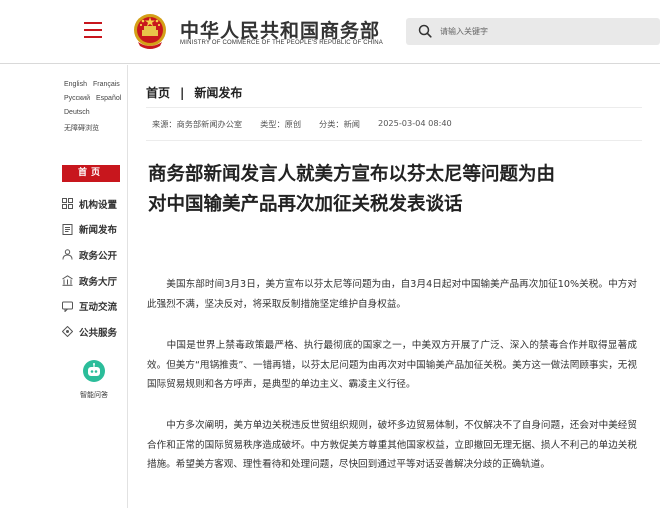  I want to click on lang-german: Deutsch, so click(77, 116).